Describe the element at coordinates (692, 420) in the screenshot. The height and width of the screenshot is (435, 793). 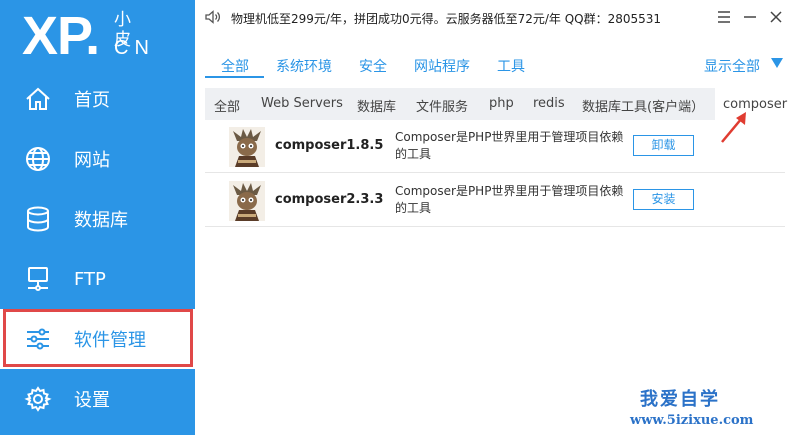
I see `watermark-url: www.5izixue.com` at that location.